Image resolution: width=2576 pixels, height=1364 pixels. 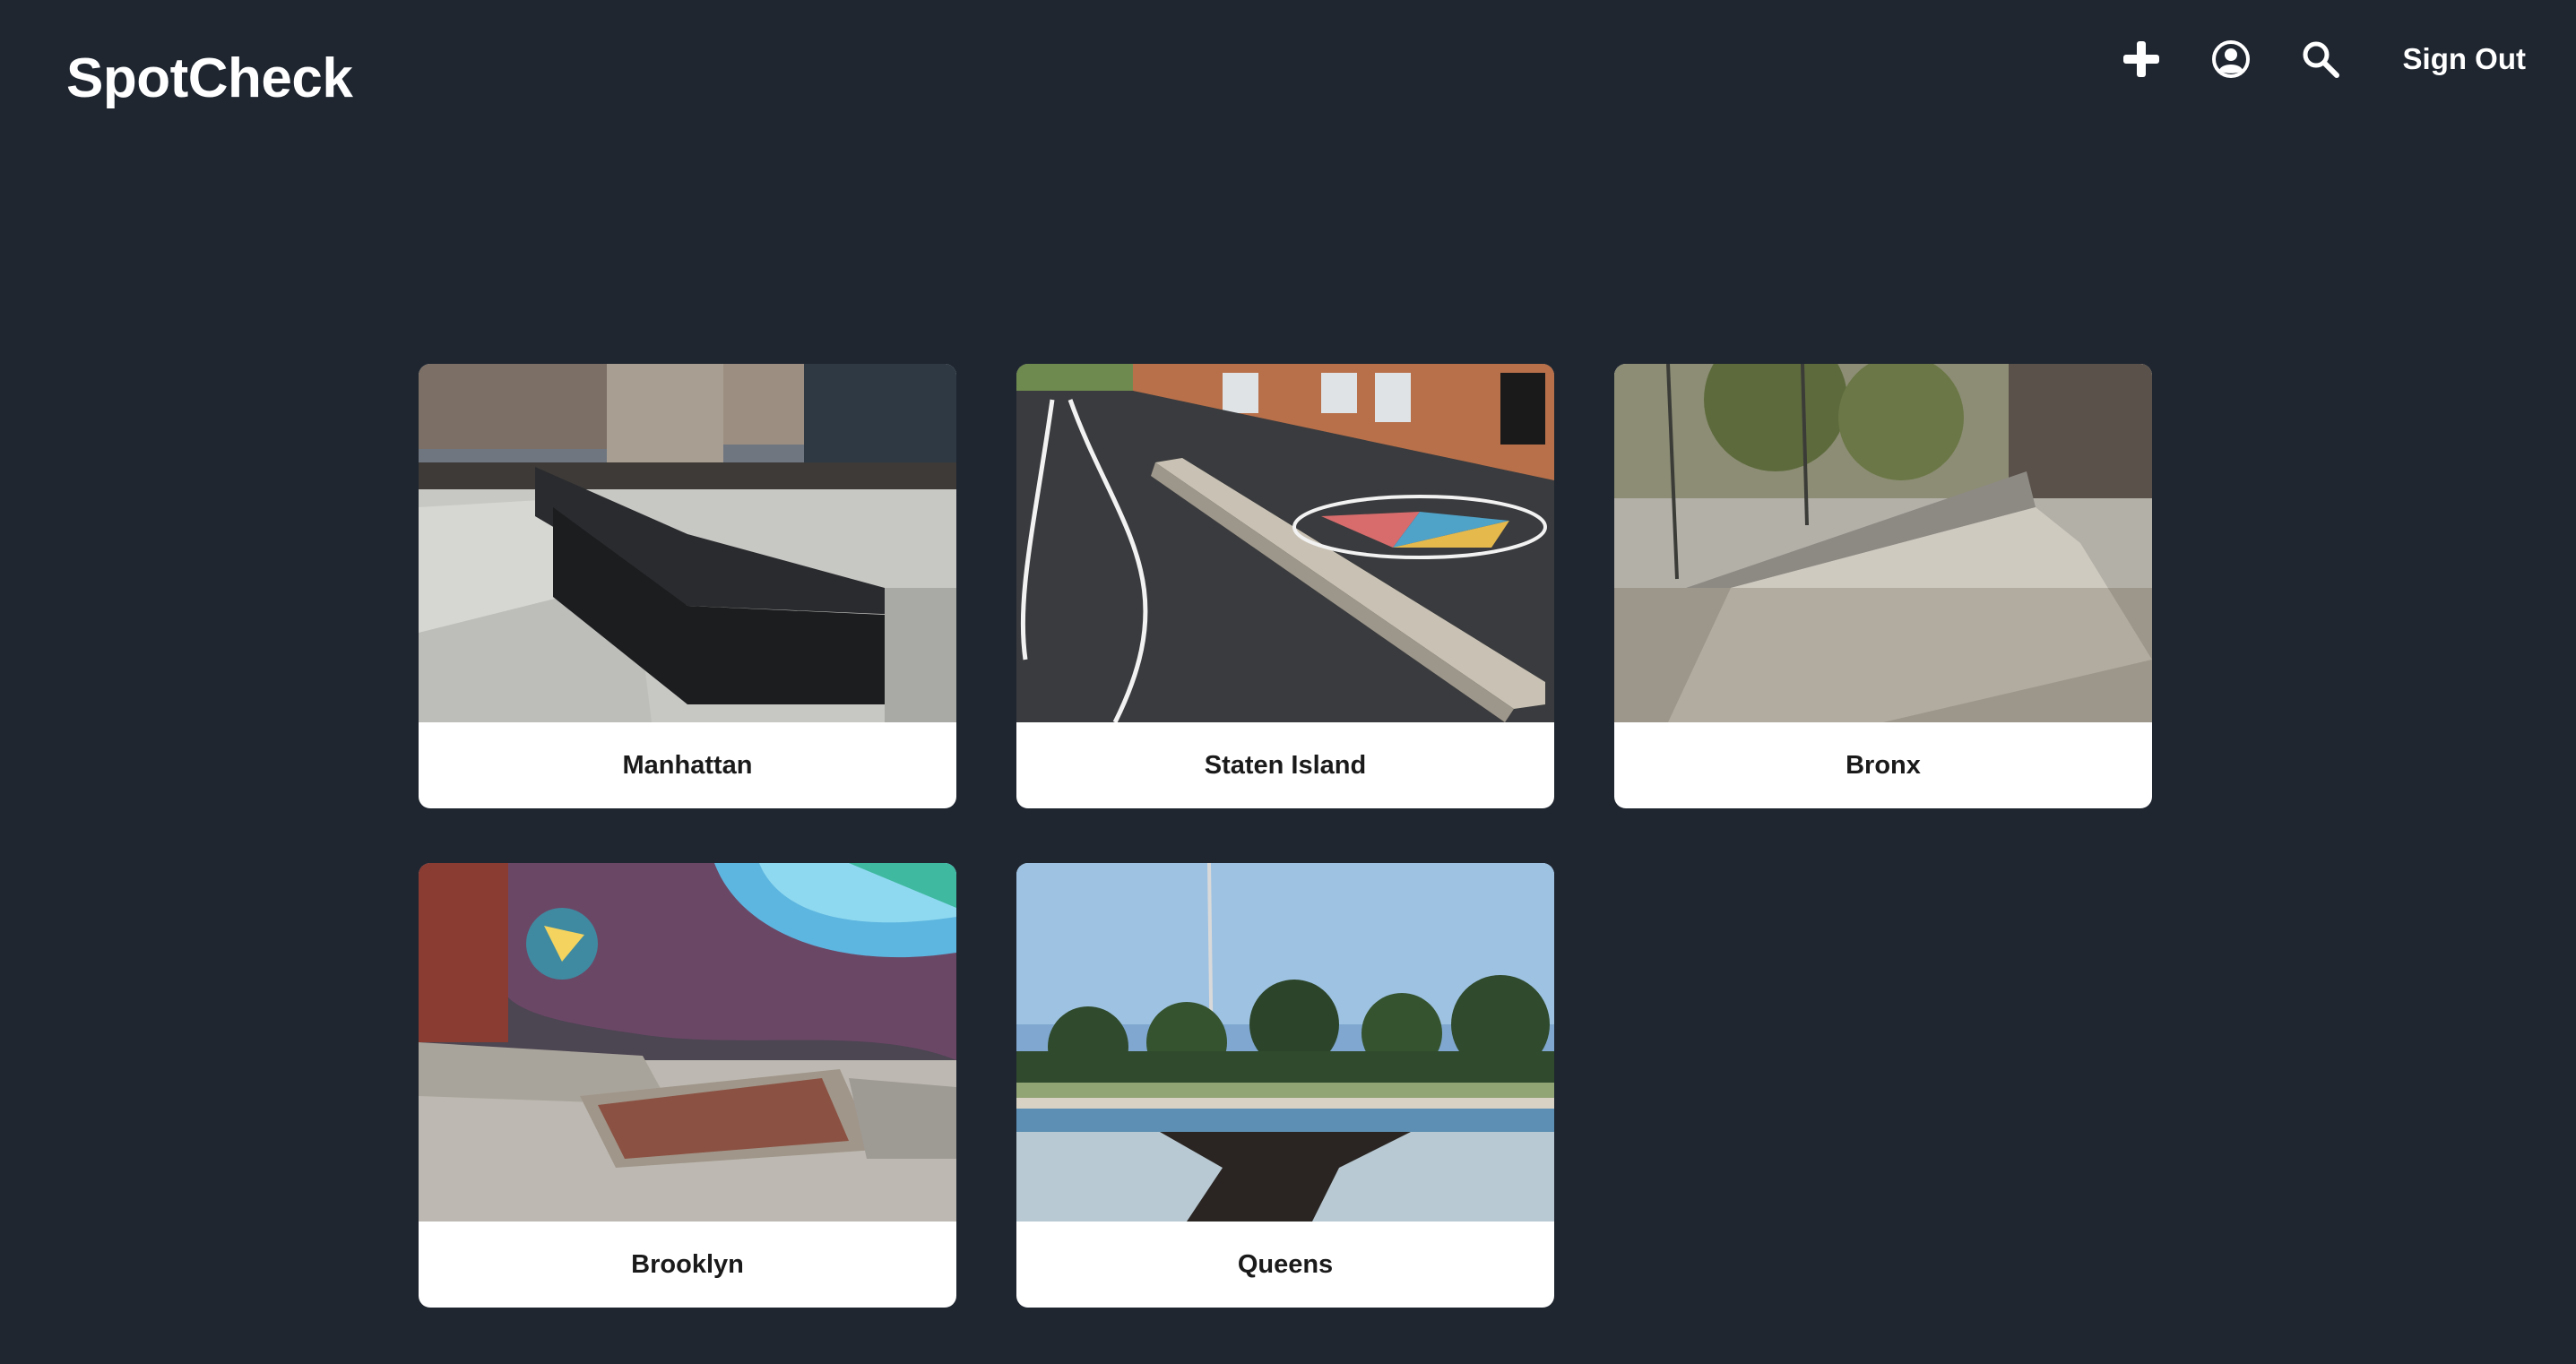 I want to click on borough-name: Manhattan, so click(x=687, y=765).